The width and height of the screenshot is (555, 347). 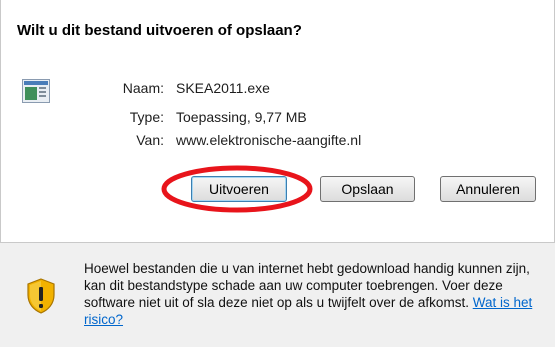 What do you see at coordinates (241, 117) in the screenshot?
I see `file-type-value: Toepassing, 9,77 MB` at bounding box center [241, 117].